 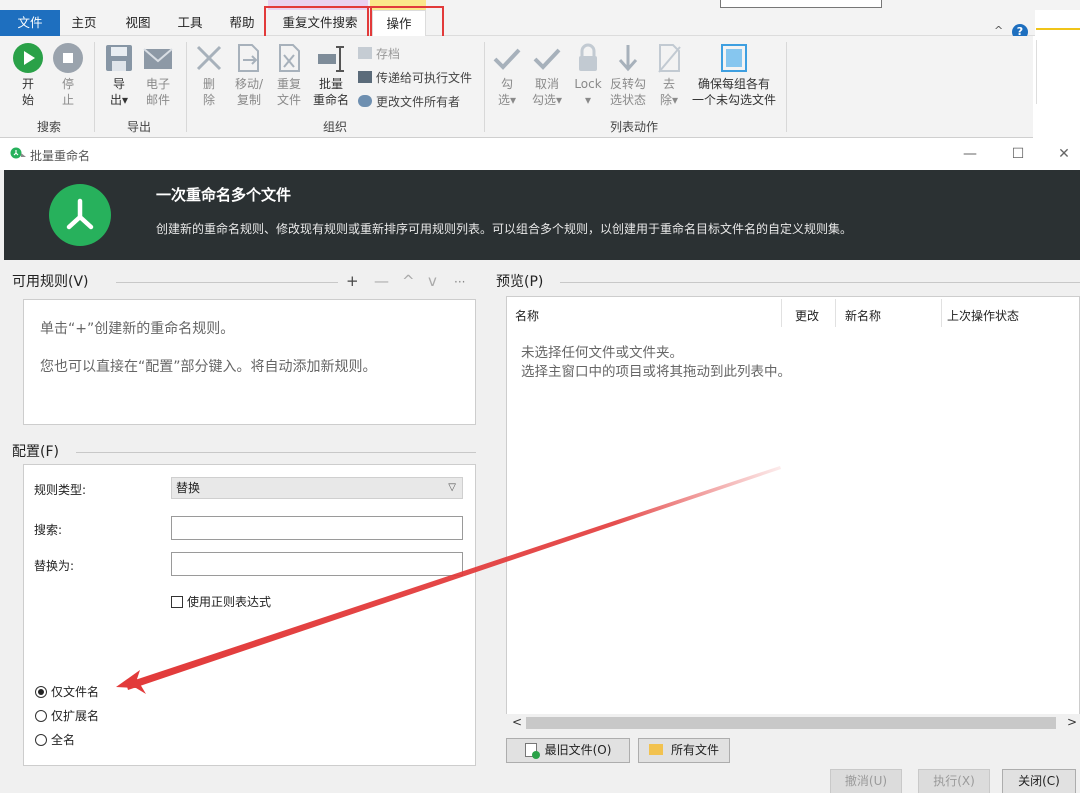 I want to click on column-header-new-name: 新名称, so click(x=863, y=315).